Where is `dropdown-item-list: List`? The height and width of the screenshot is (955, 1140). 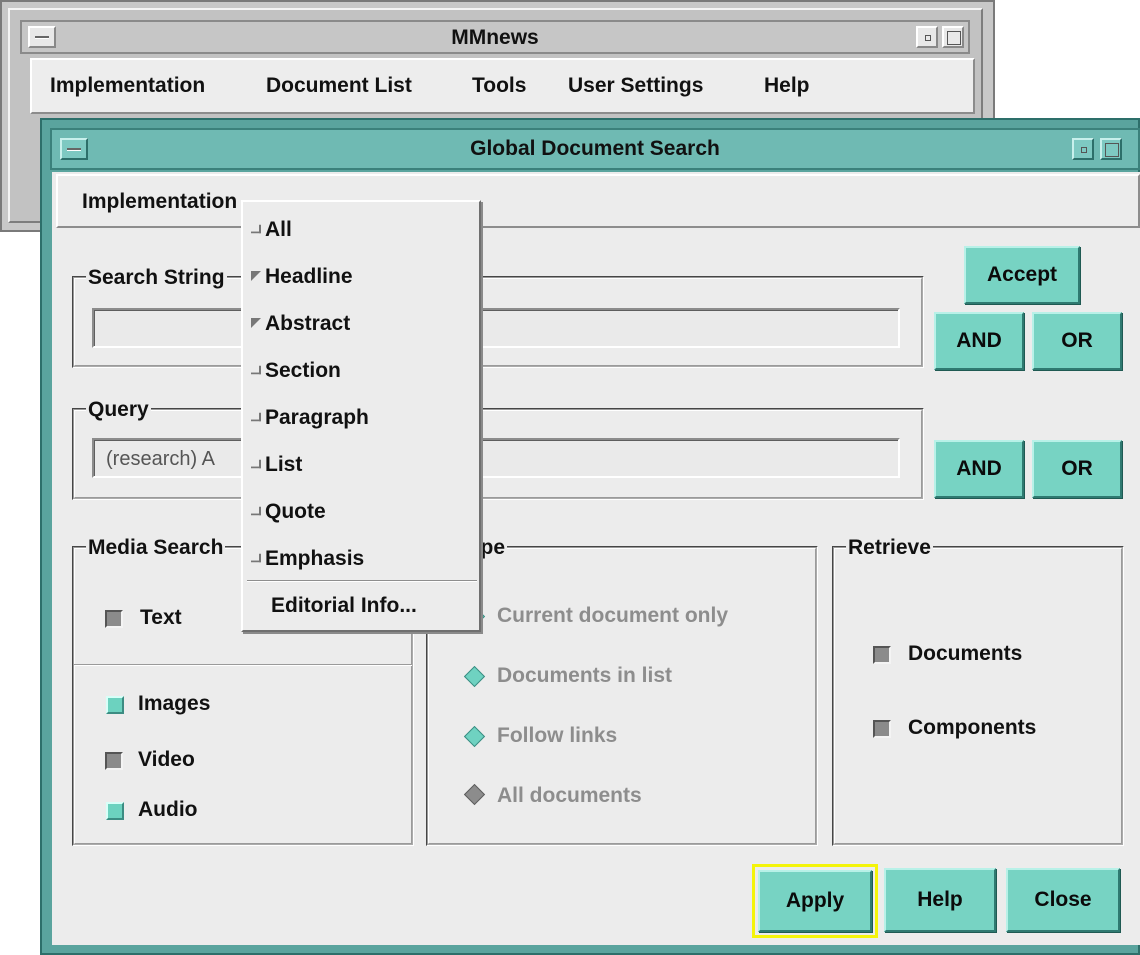
dropdown-item-list: List is located at coordinates (276, 468).